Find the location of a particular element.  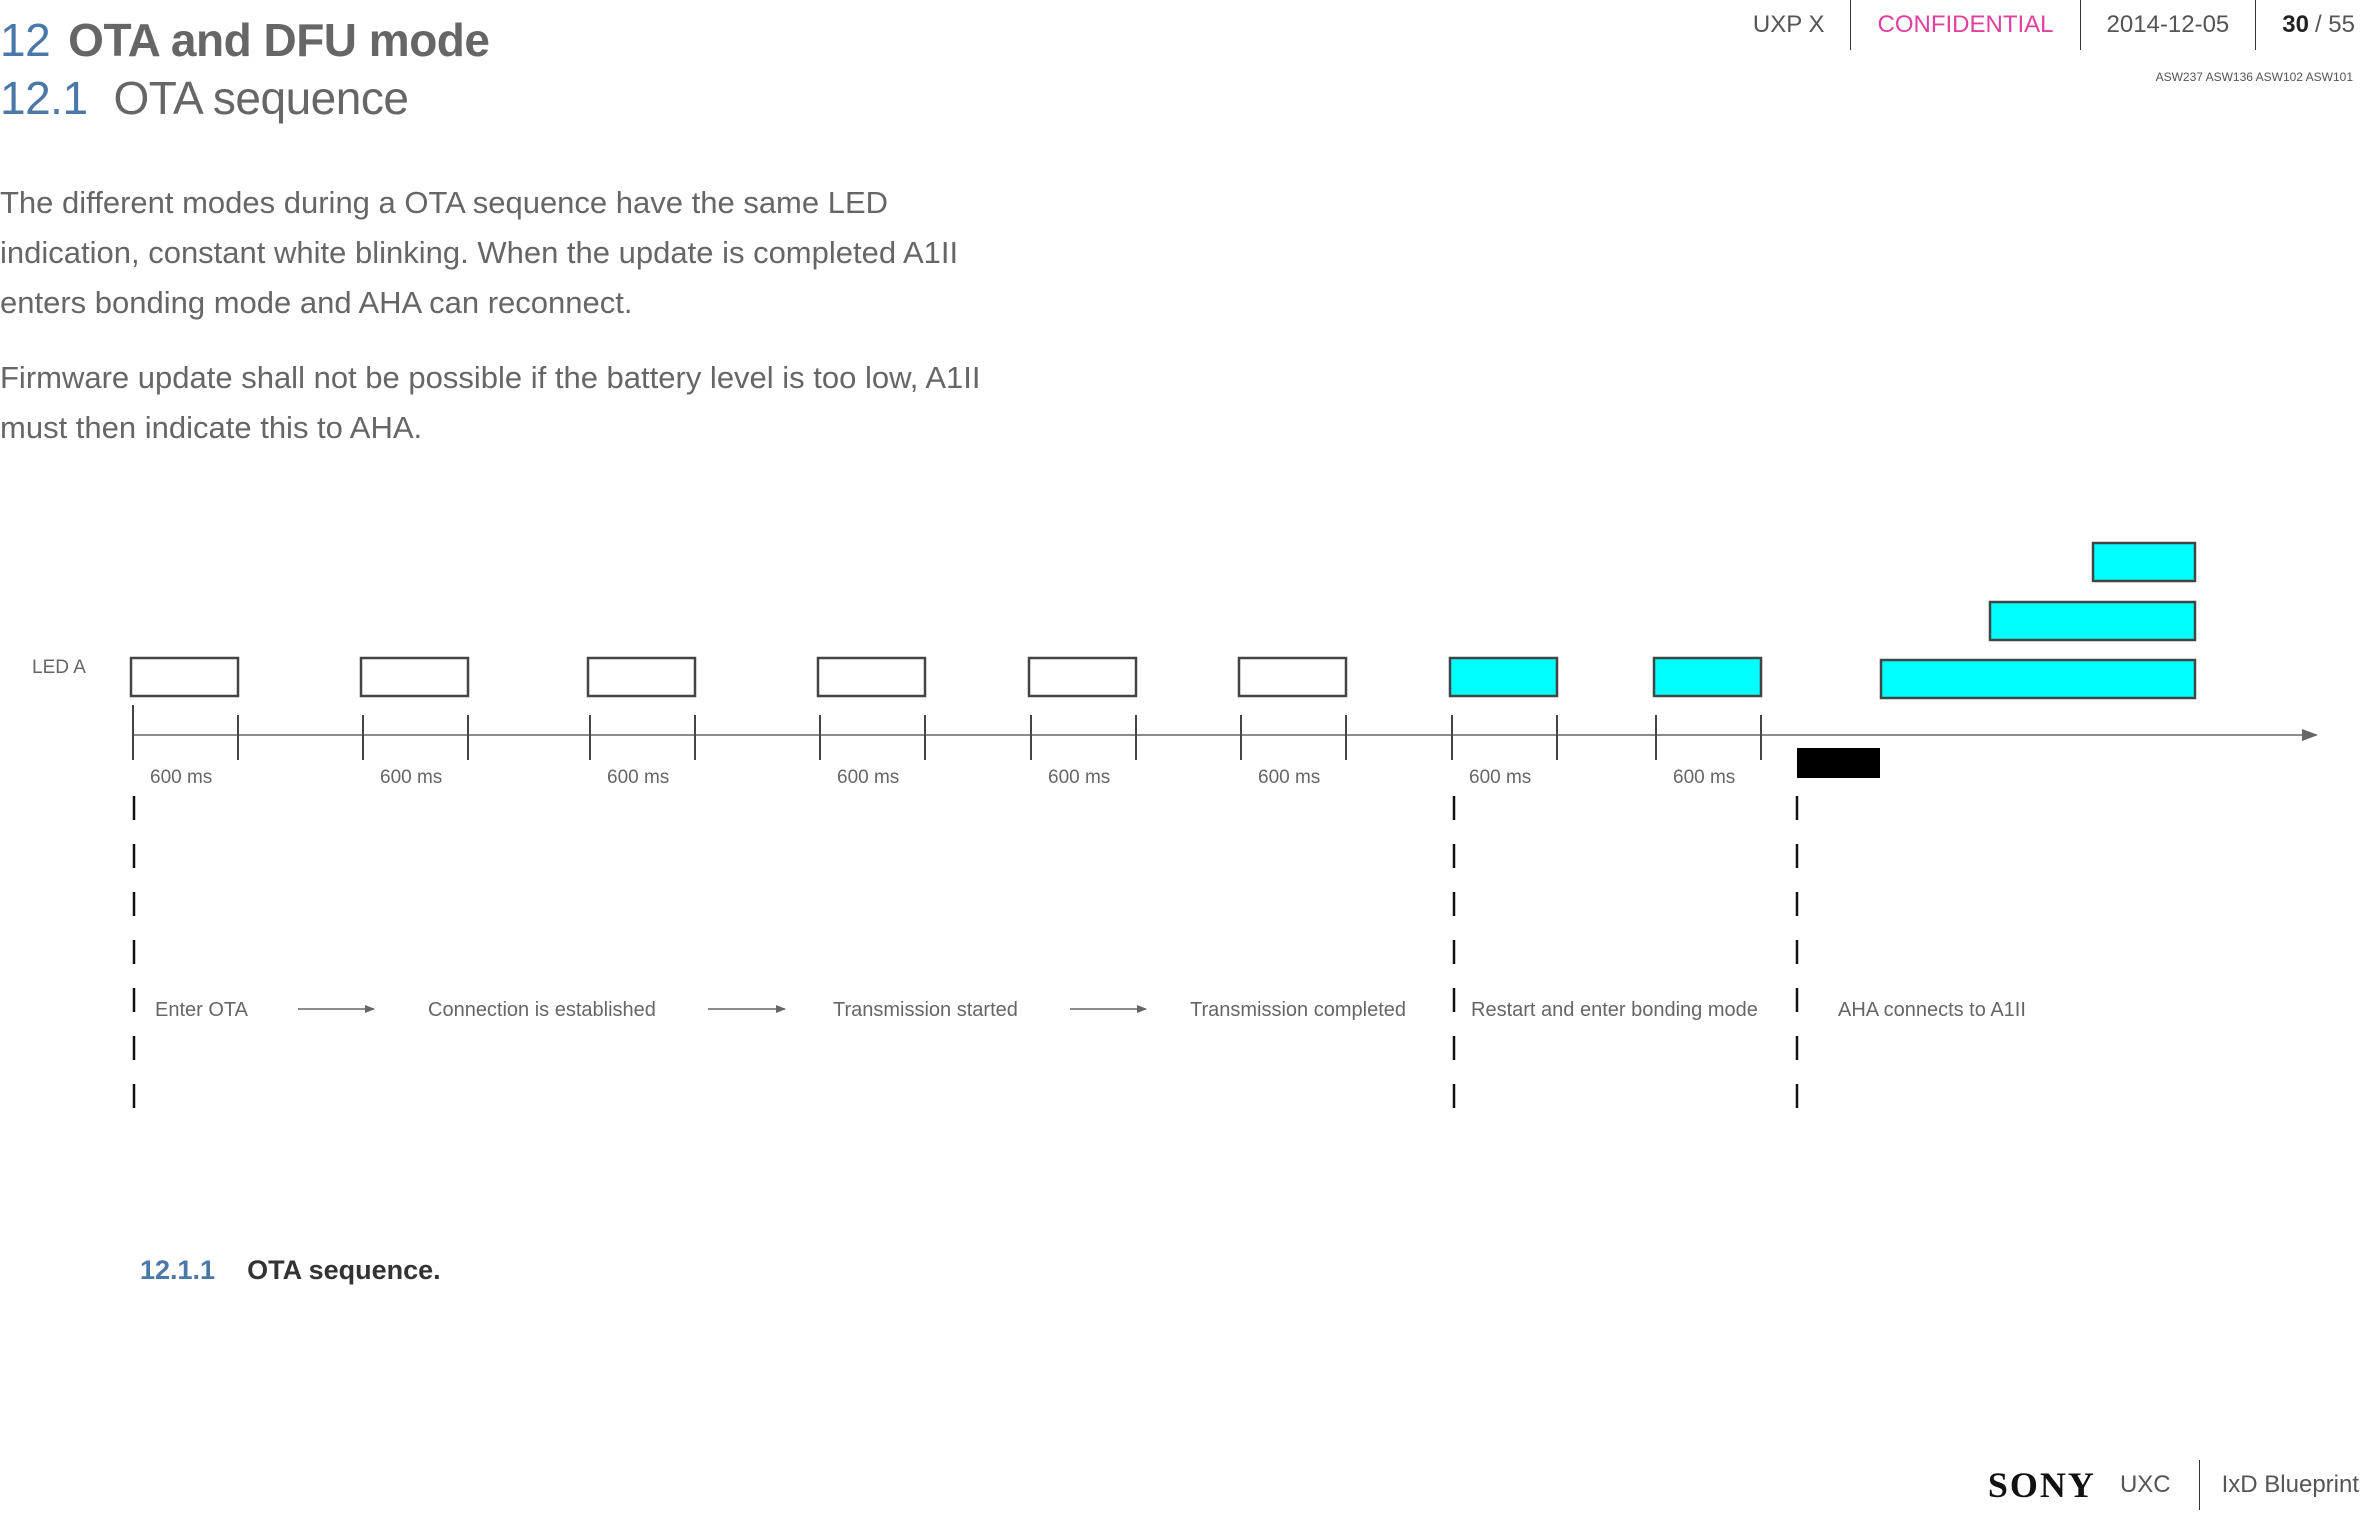

section-heading: 12.1 OTA sequence is located at coordinates (204, 98).